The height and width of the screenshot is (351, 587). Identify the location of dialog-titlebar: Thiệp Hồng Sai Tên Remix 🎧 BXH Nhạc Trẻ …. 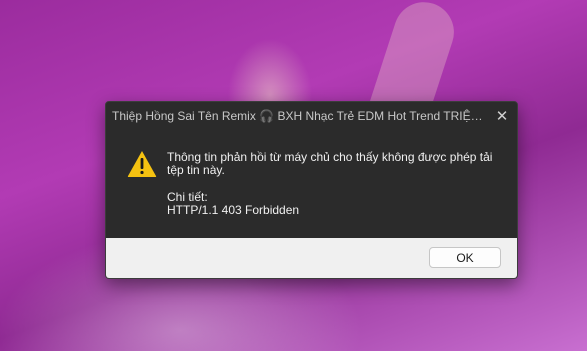
(311, 115).